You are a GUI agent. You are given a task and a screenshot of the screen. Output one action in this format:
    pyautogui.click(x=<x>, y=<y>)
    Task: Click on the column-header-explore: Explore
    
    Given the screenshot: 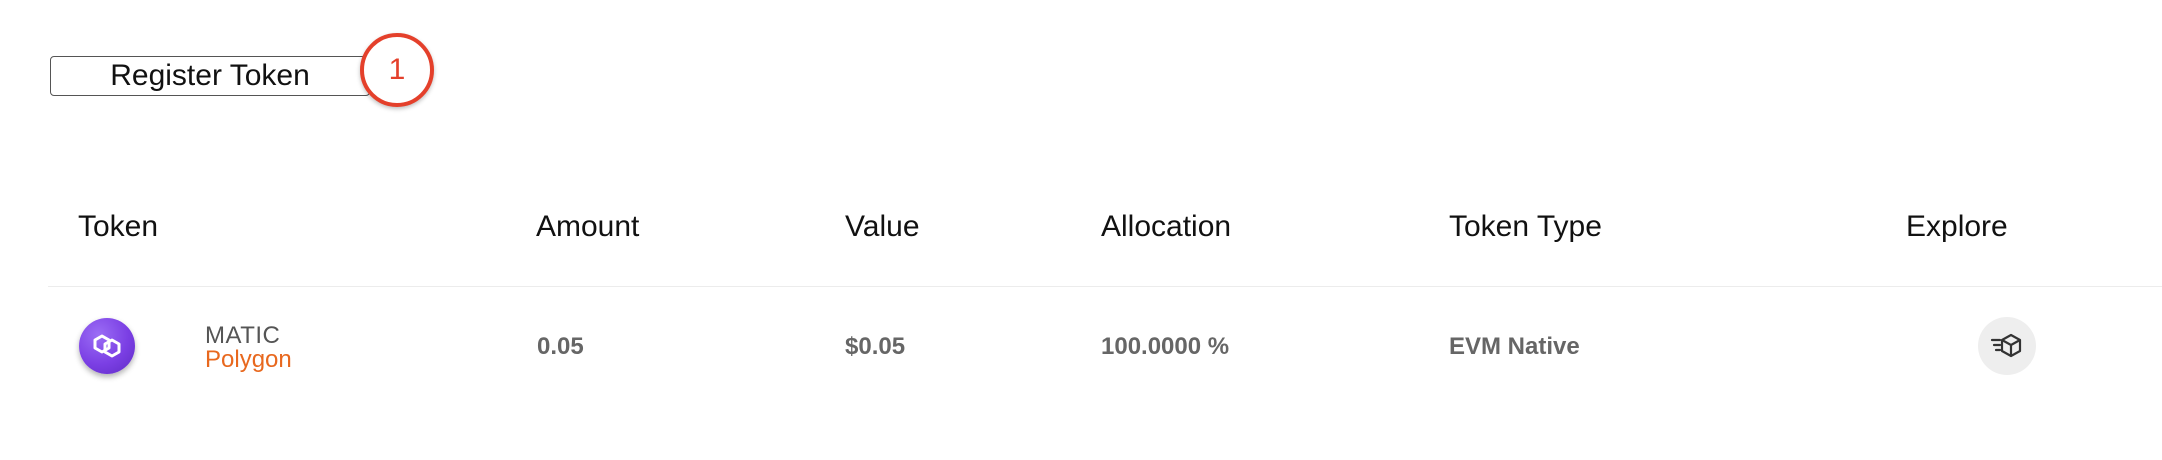 What is the action you would take?
    pyautogui.click(x=1957, y=226)
    